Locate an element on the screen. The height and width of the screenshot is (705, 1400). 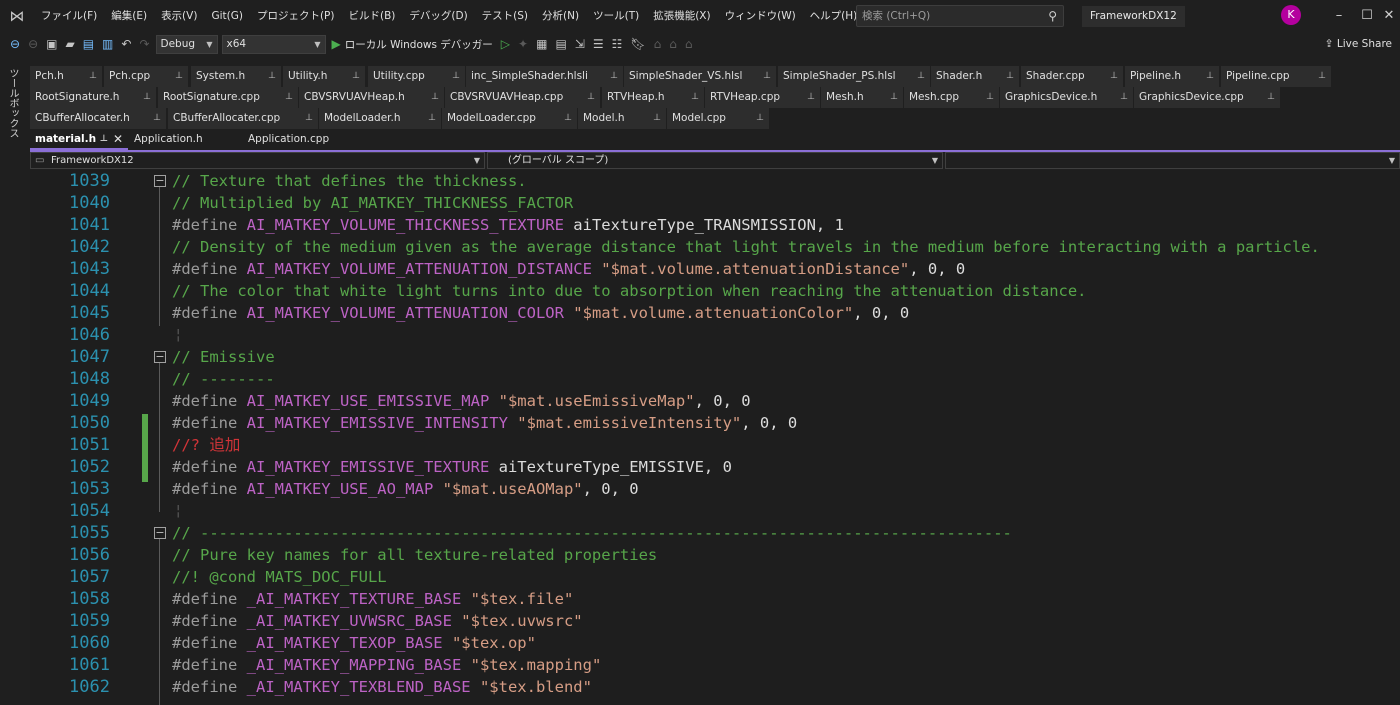
redo-icon: ↷ is located at coordinates (144, 44).